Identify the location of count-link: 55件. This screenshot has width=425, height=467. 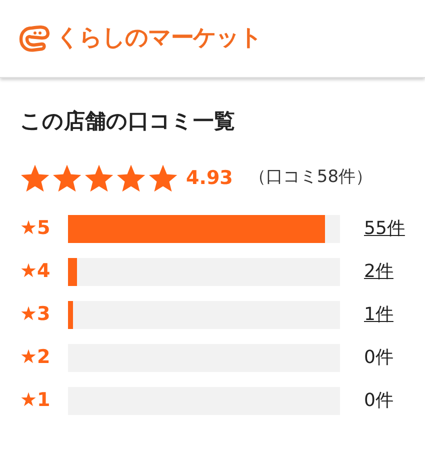
(384, 228).